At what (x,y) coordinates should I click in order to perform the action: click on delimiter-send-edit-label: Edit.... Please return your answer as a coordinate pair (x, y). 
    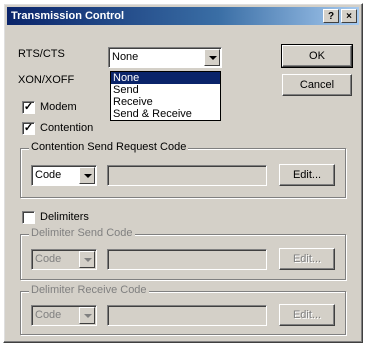
    Looking at the image, I should click on (307, 259).